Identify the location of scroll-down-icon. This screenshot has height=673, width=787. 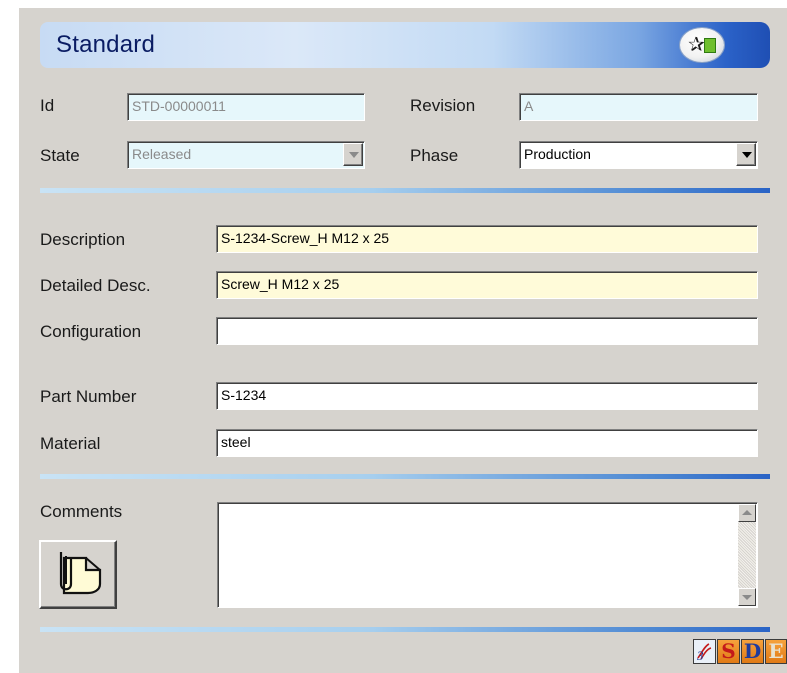
(747, 597).